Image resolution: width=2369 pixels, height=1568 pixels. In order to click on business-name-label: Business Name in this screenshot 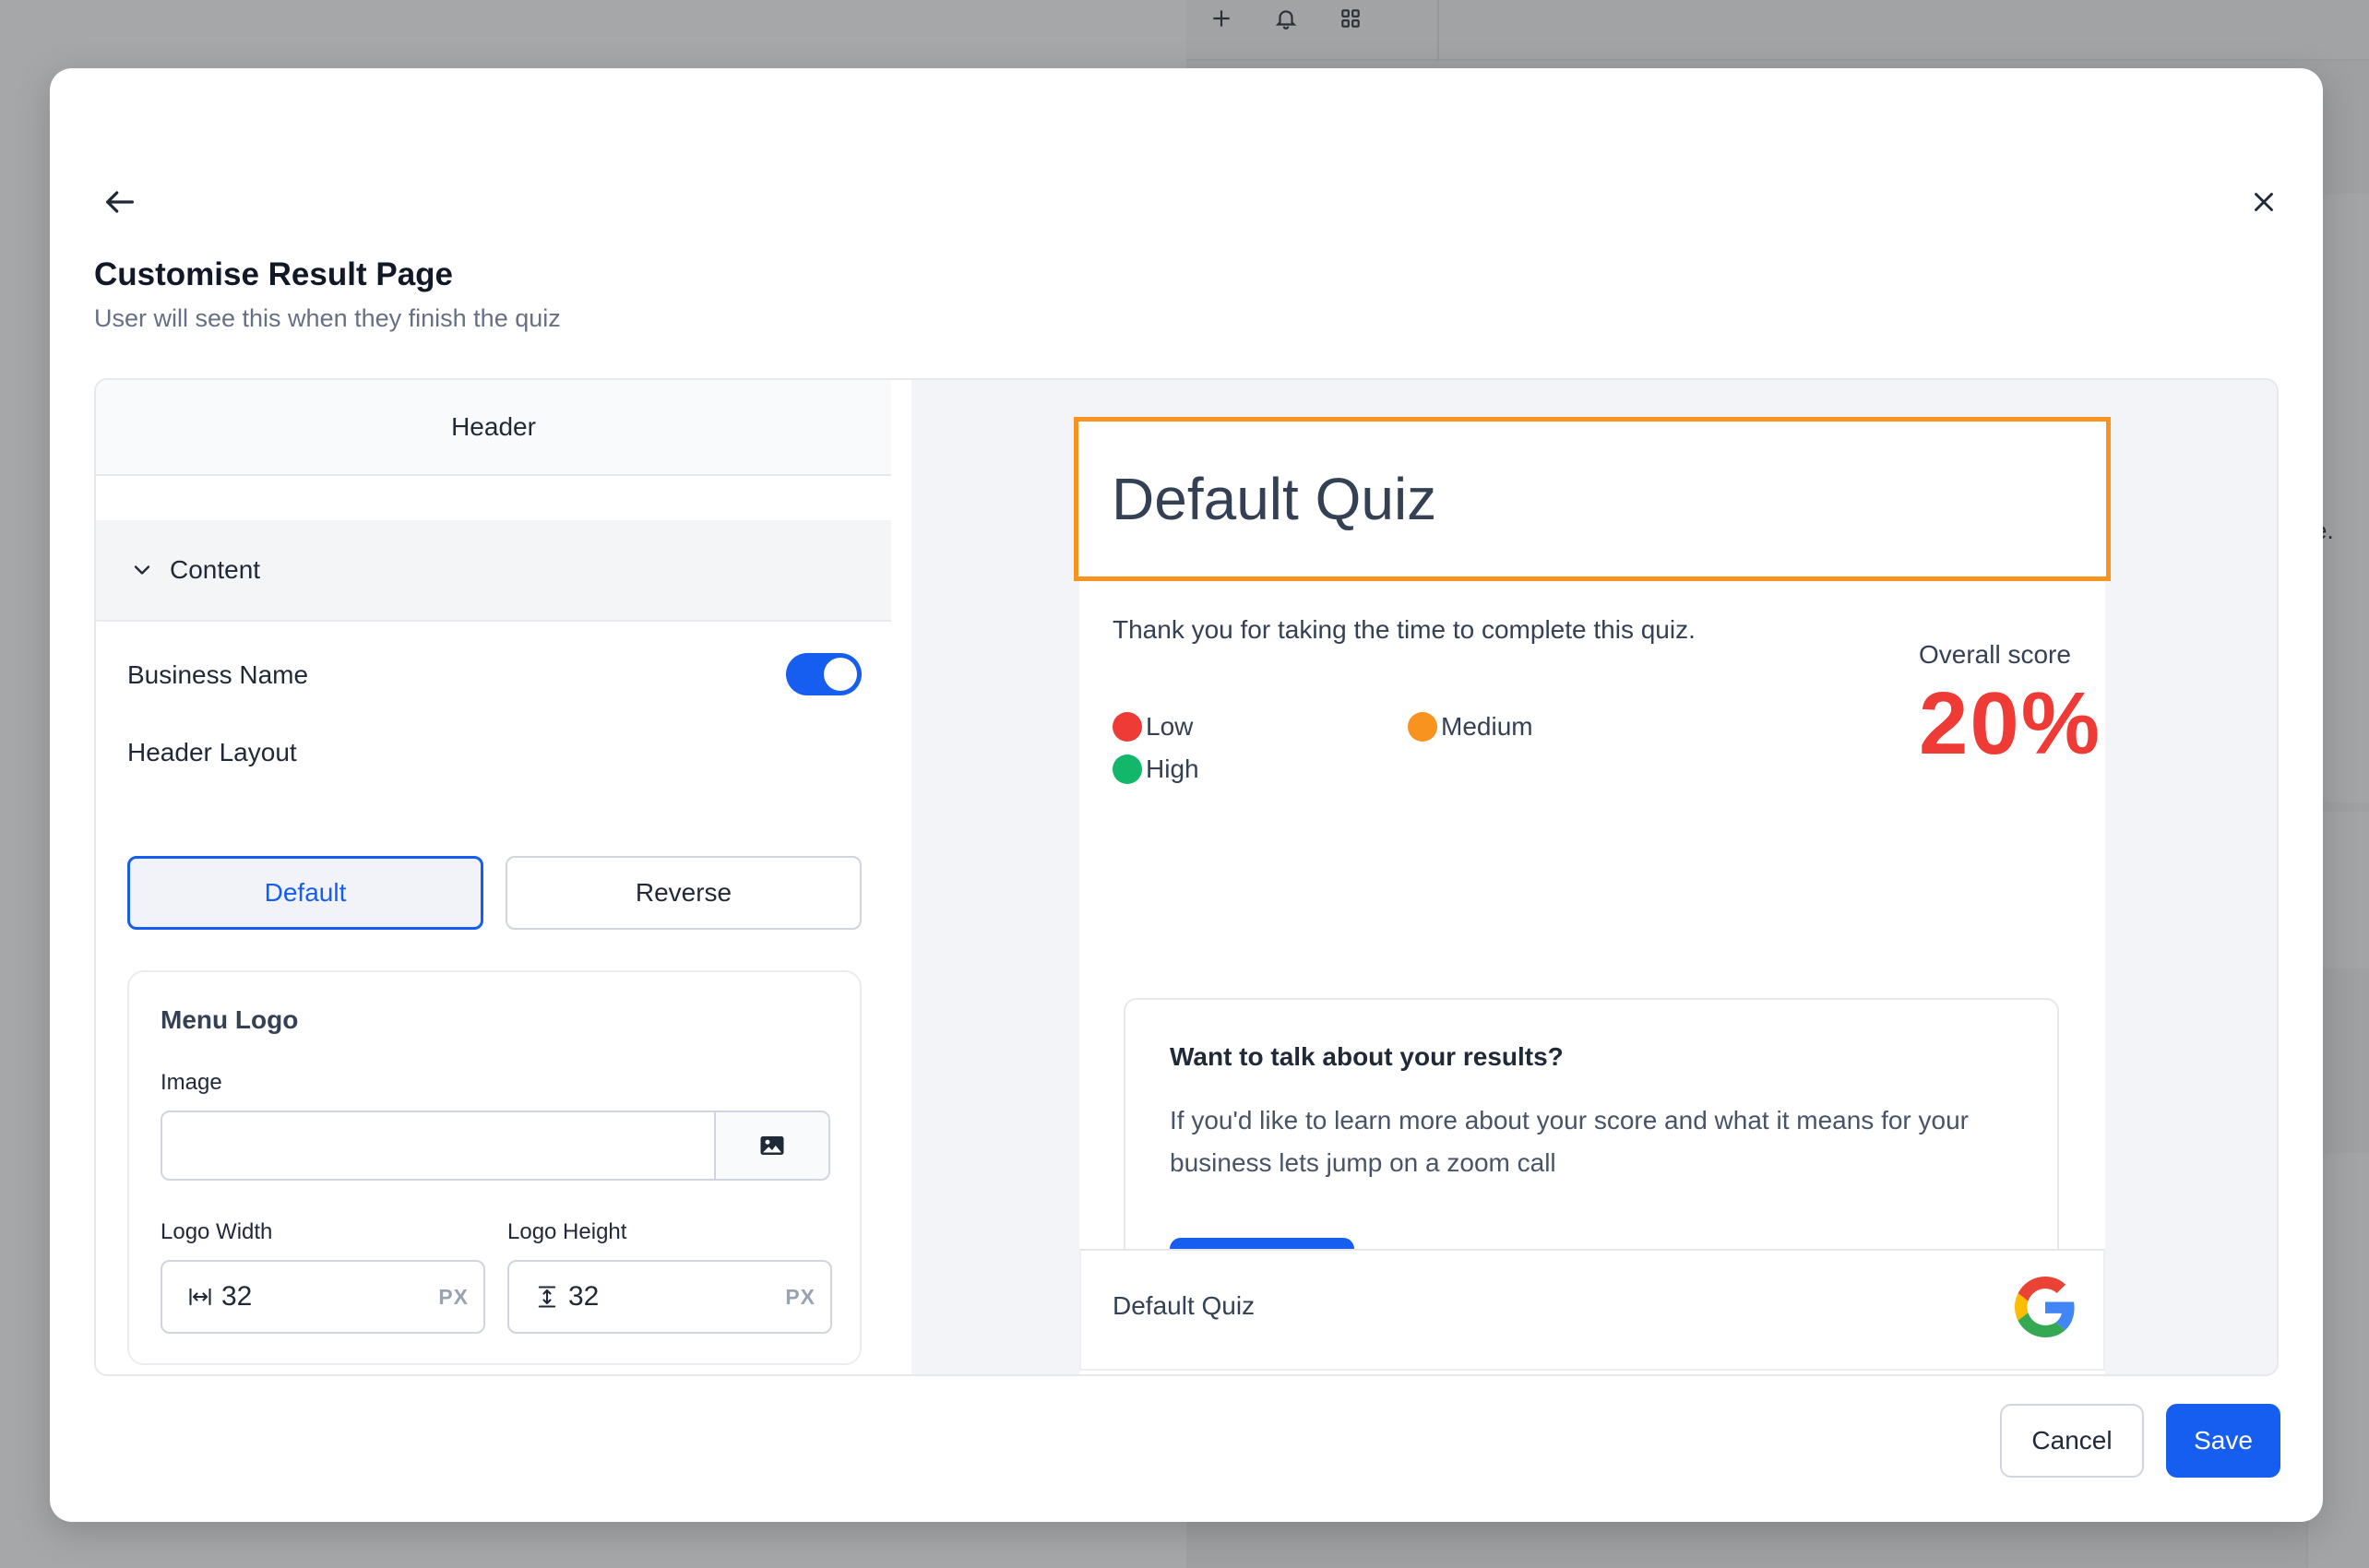, I will do `click(218, 674)`.